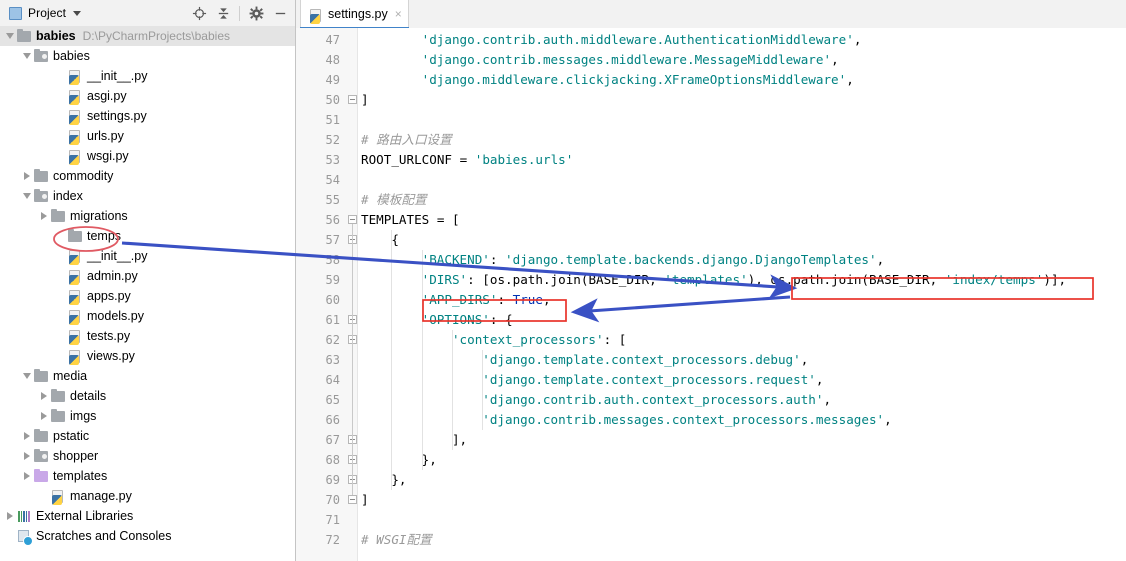  What do you see at coordinates (147, 236) in the screenshot?
I see `tree-item-temps: temps` at bounding box center [147, 236].